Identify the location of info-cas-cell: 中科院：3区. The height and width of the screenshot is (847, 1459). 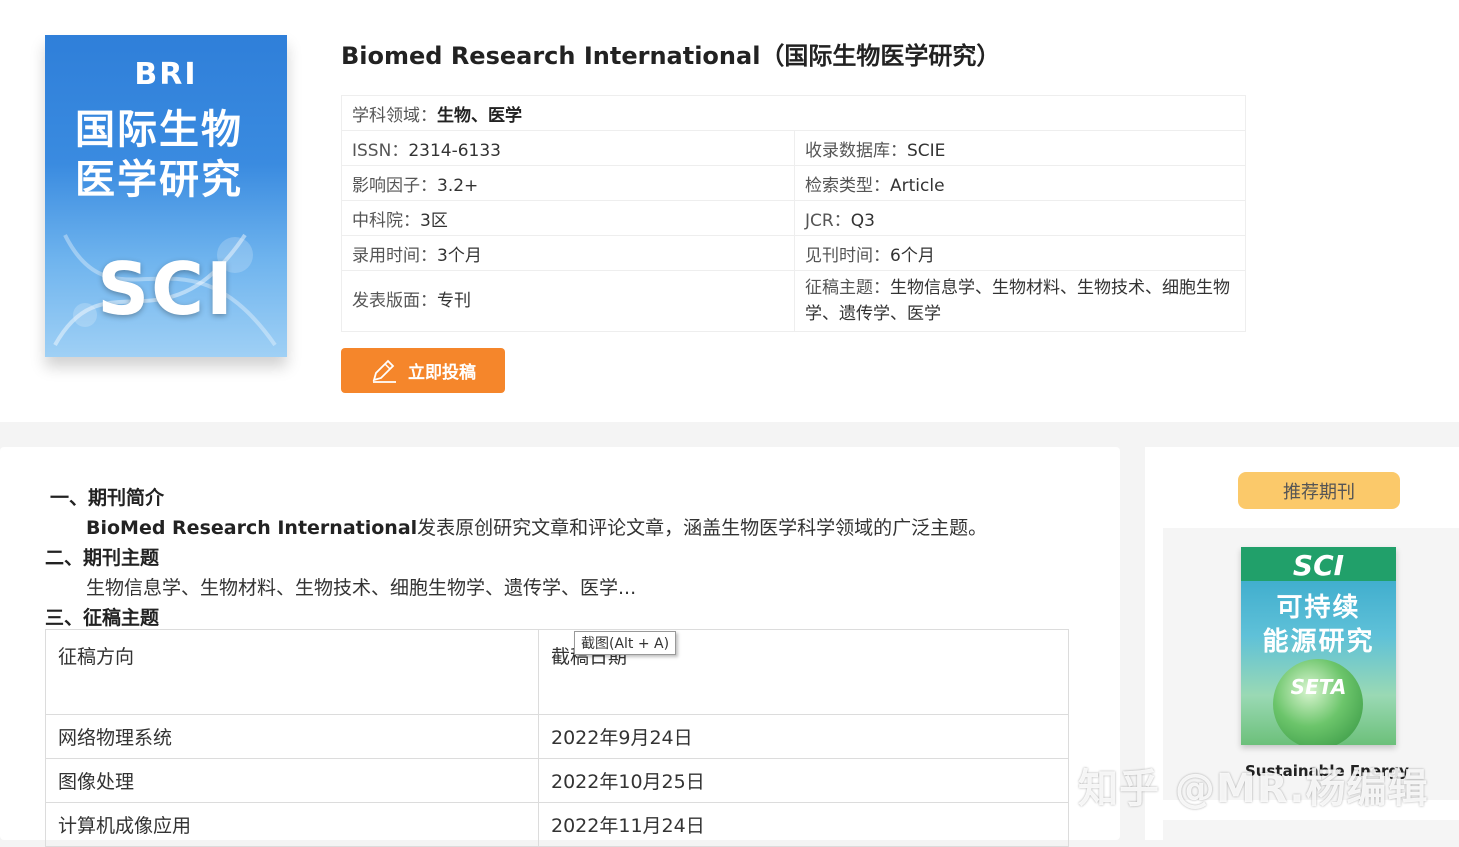
(568, 218).